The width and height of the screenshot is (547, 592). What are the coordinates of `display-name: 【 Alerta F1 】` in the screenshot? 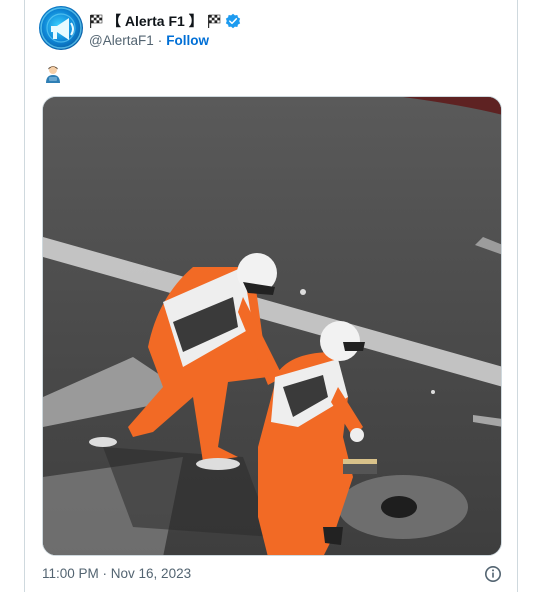 It's located at (155, 21).